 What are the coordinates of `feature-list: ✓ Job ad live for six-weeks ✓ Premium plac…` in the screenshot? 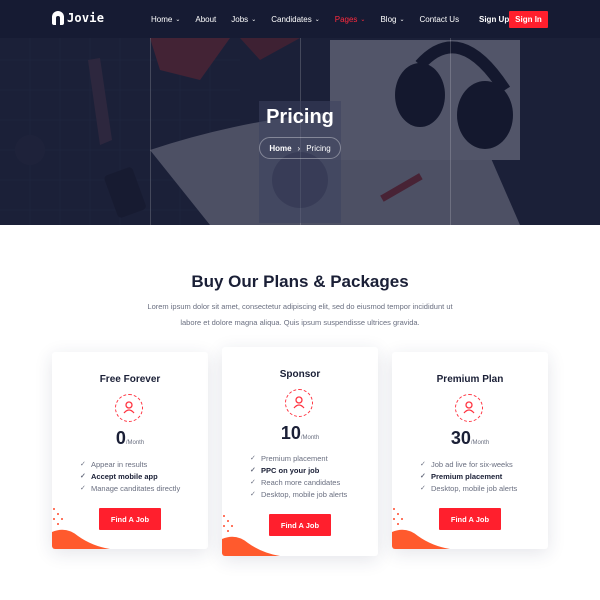 It's located at (468, 476).